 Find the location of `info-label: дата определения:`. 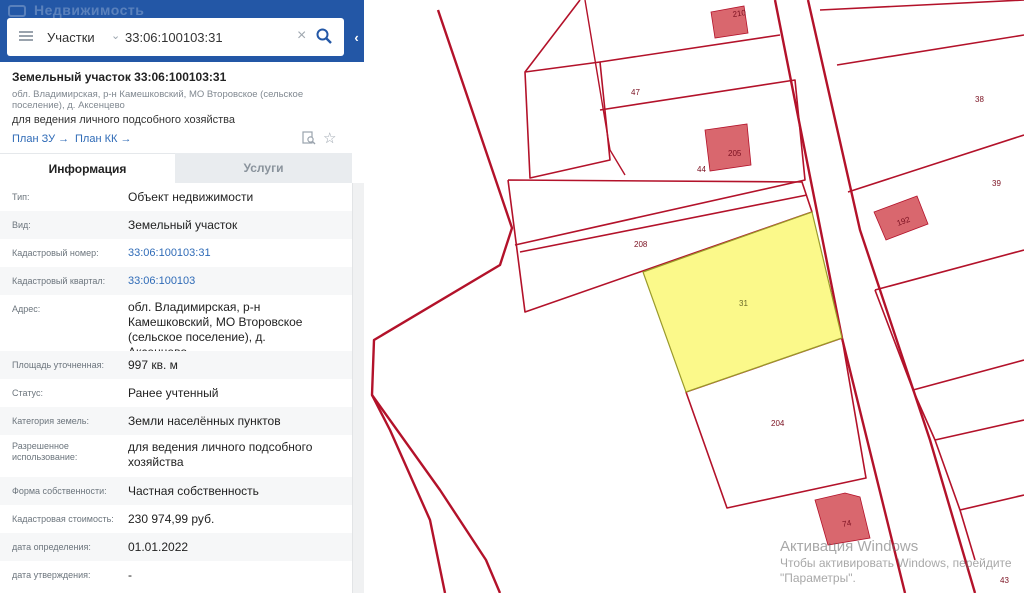

info-label: дата определения: is located at coordinates (51, 547).